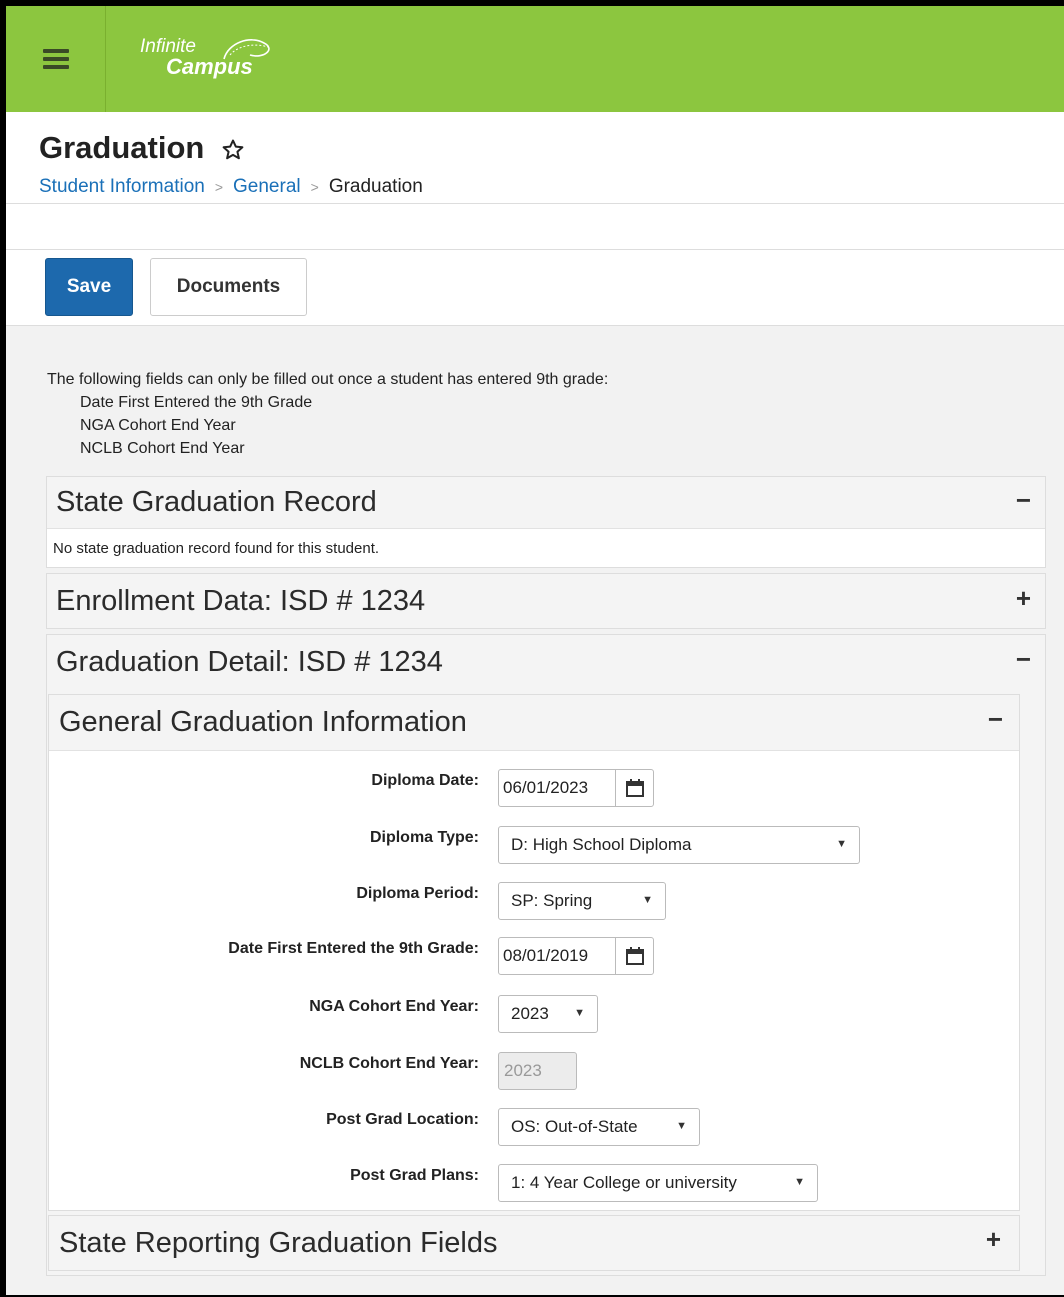 This screenshot has width=1064, height=1297. I want to click on diploma-period-label: Diploma Period:, so click(417, 893).